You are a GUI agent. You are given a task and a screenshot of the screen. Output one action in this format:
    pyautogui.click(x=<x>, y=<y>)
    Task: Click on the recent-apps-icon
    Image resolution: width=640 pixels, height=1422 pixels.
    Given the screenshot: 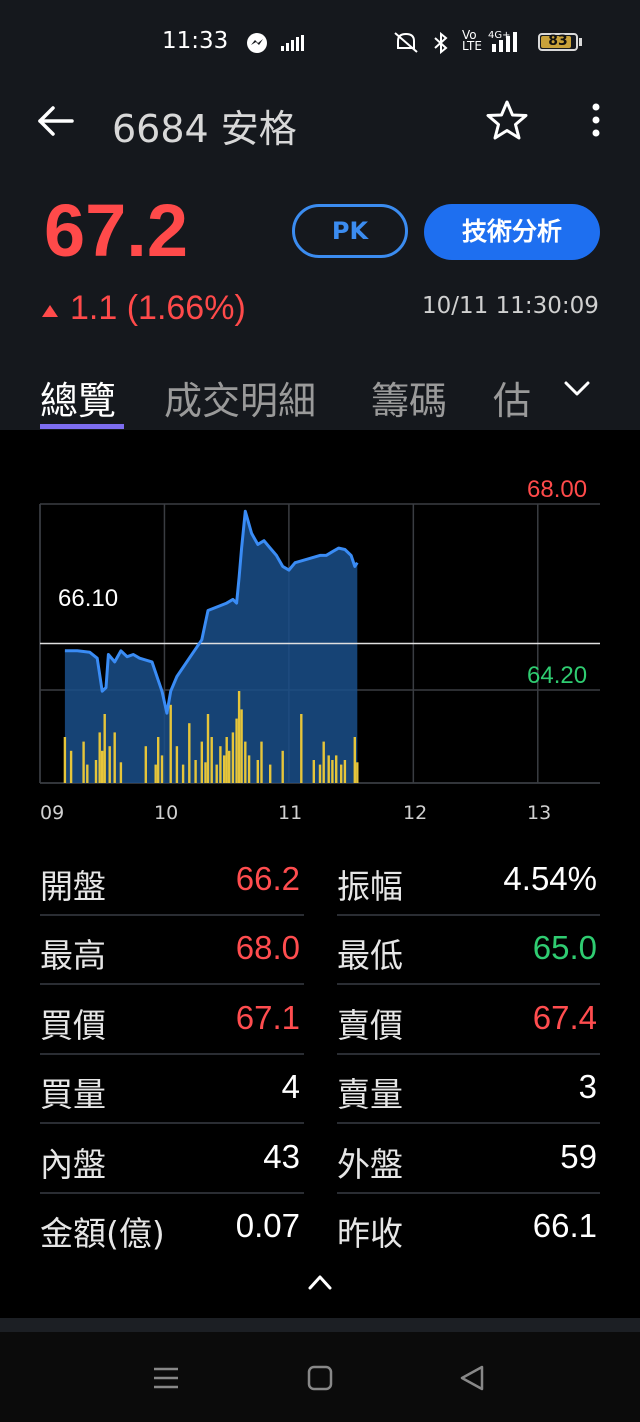 What is the action you would take?
    pyautogui.click(x=166, y=1378)
    